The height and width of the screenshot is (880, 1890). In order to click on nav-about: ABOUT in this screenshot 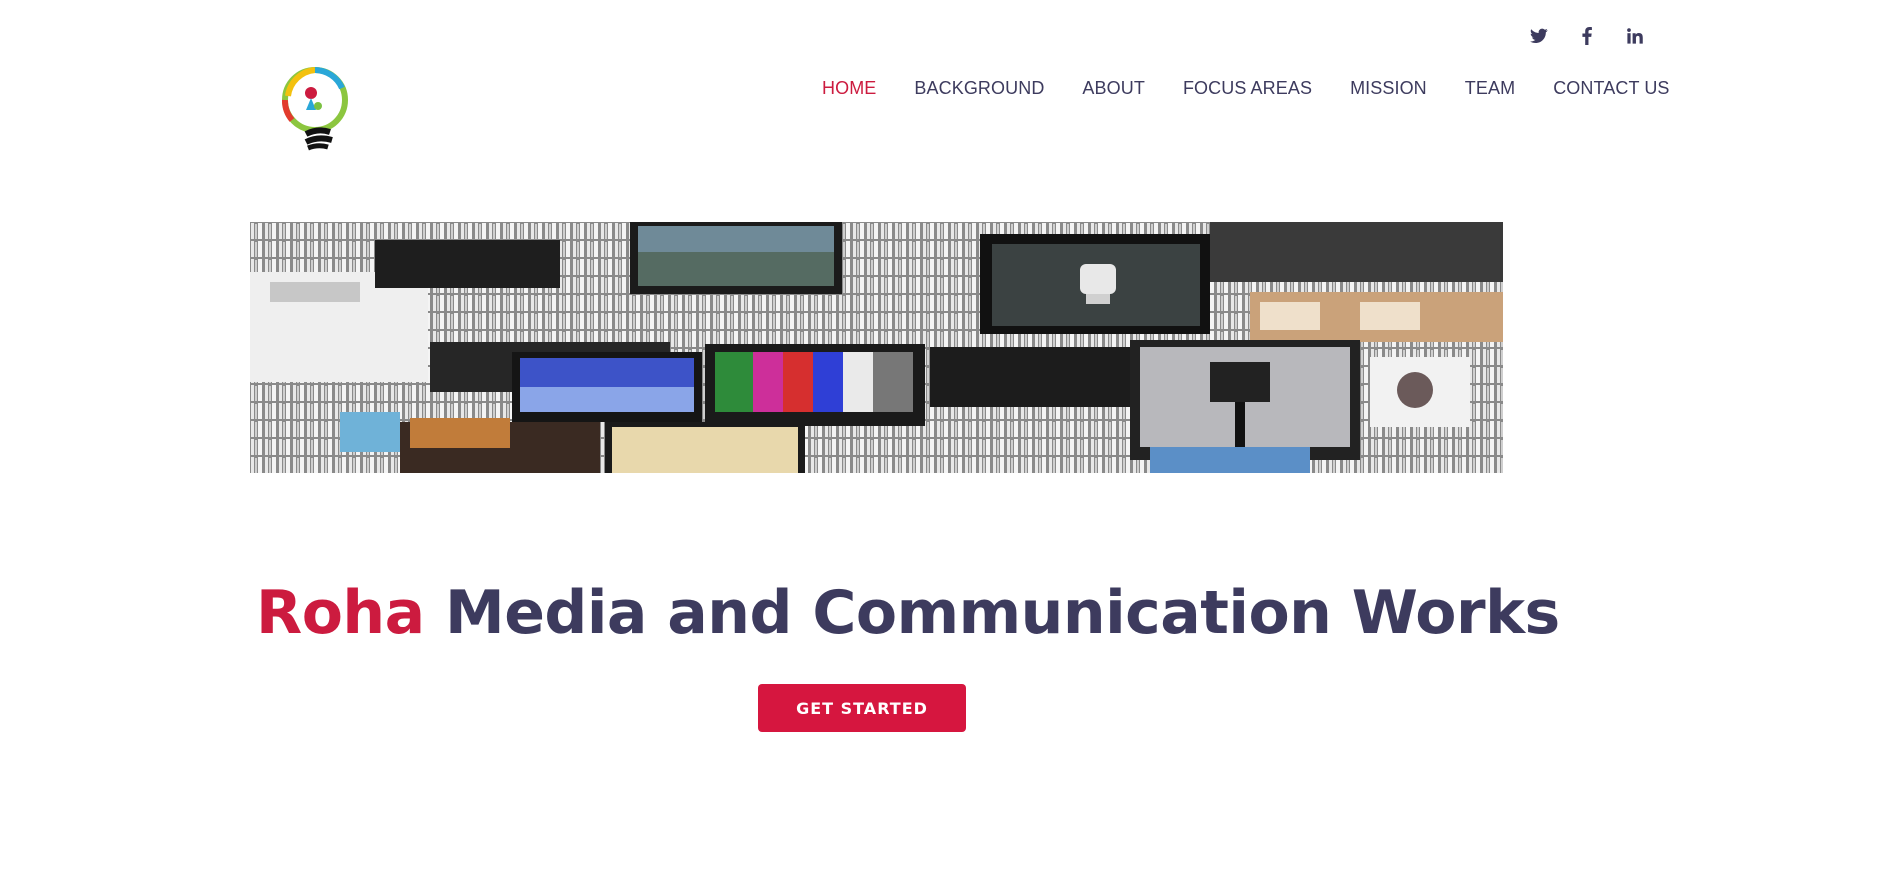, I will do `click(1113, 88)`.